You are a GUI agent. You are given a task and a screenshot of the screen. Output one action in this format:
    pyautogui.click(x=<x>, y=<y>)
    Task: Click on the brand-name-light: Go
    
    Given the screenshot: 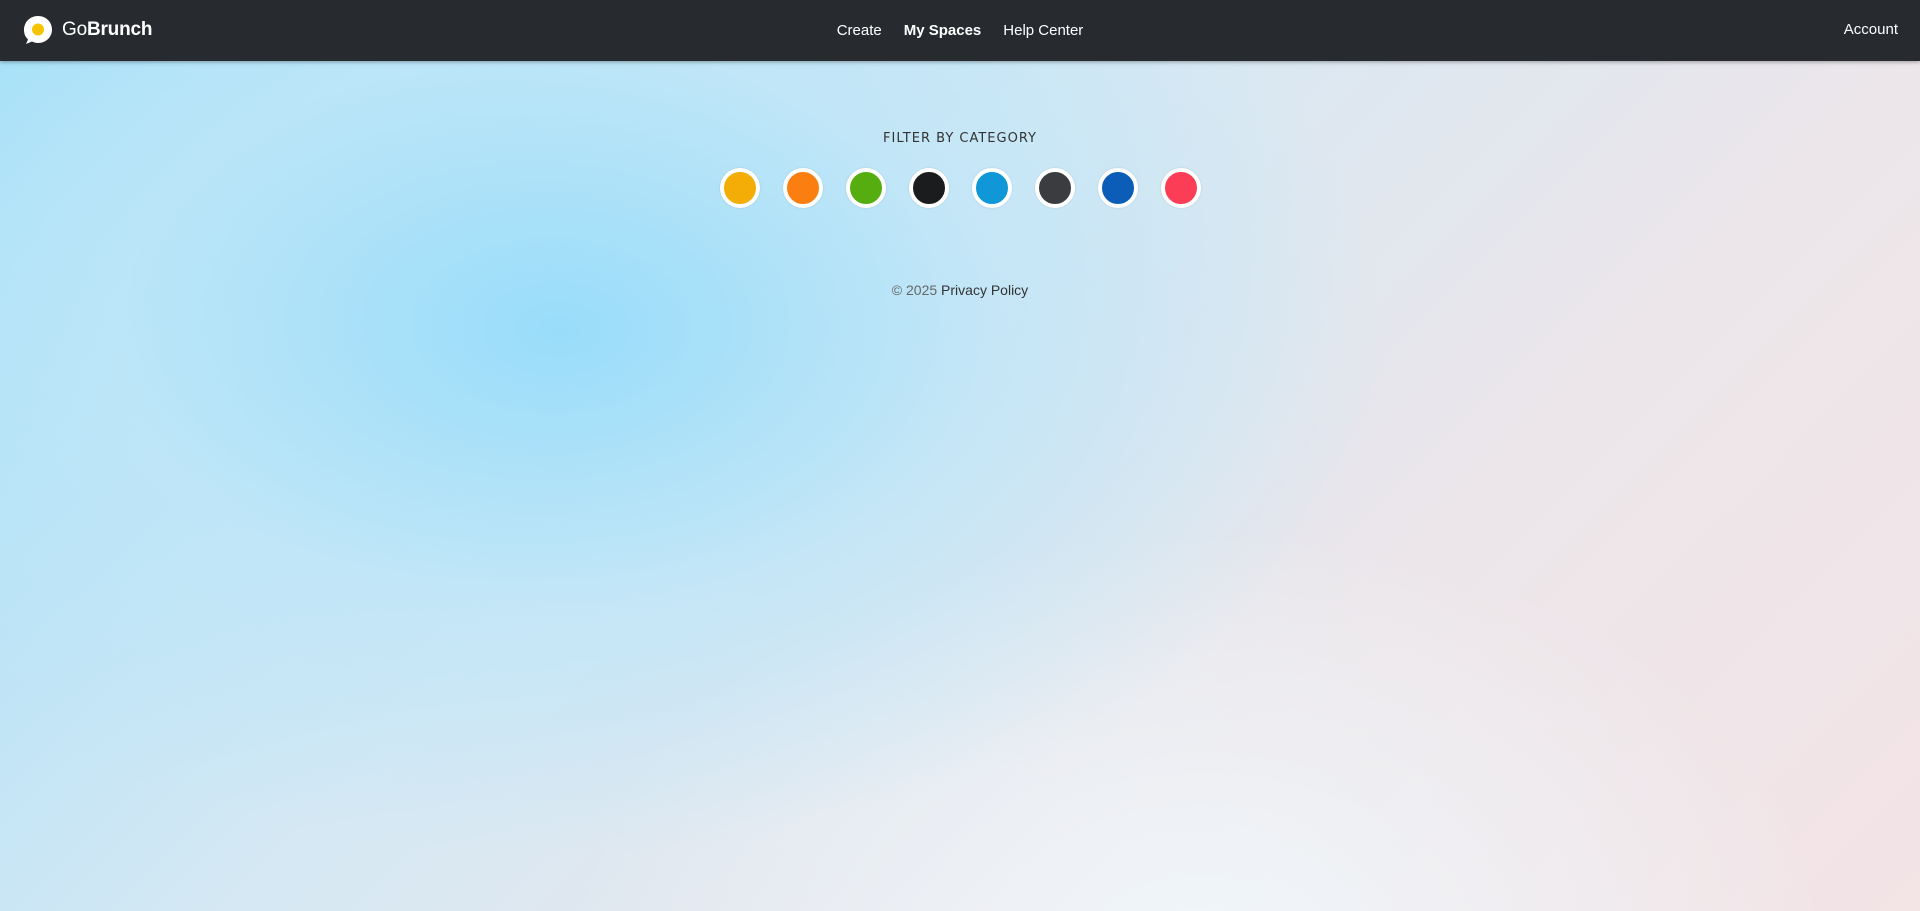 What is the action you would take?
    pyautogui.click(x=74, y=29)
    